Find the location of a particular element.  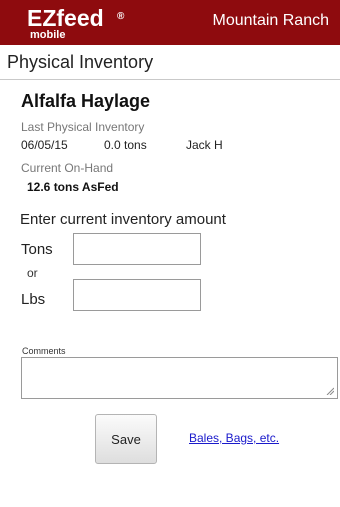

last-inventory-user: Jack H is located at coordinates (204, 145).